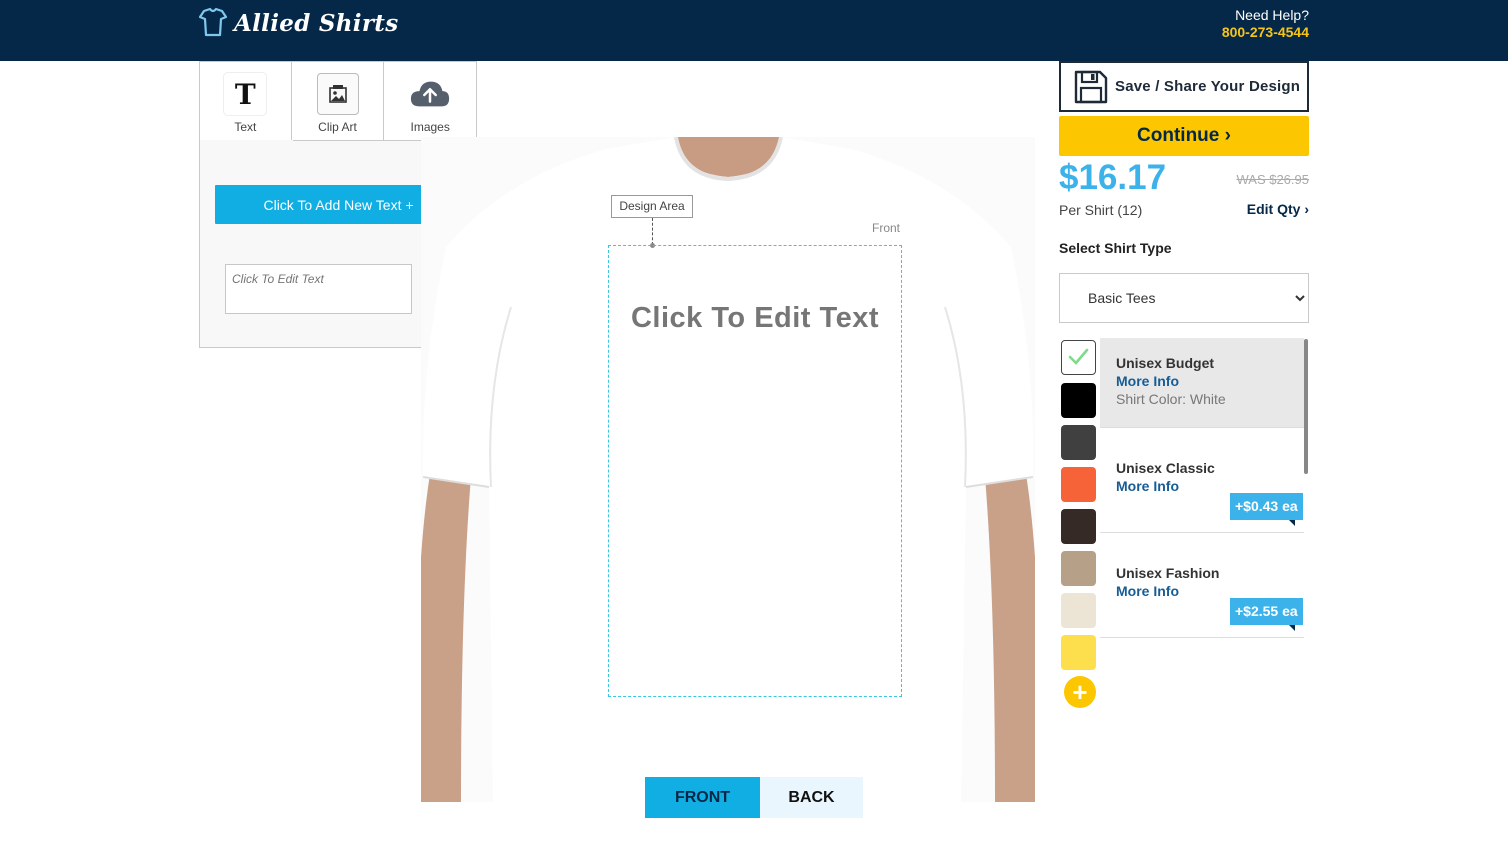  Describe the element at coordinates (1178, 135) in the screenshot. I see `continue-label: Continue` at that location.